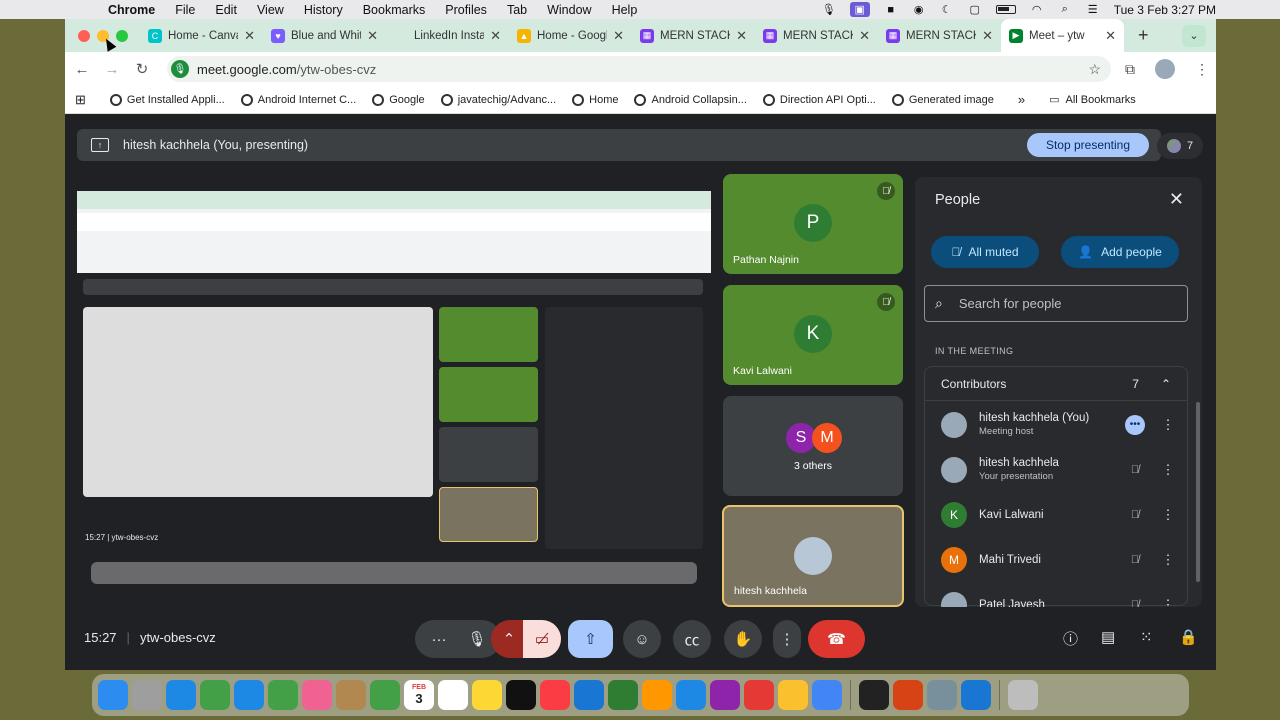  What do you see at coordinates (919, 10) in the screenshot?
I see `user-status-icon: ◉` at bounding box center [919, 10].